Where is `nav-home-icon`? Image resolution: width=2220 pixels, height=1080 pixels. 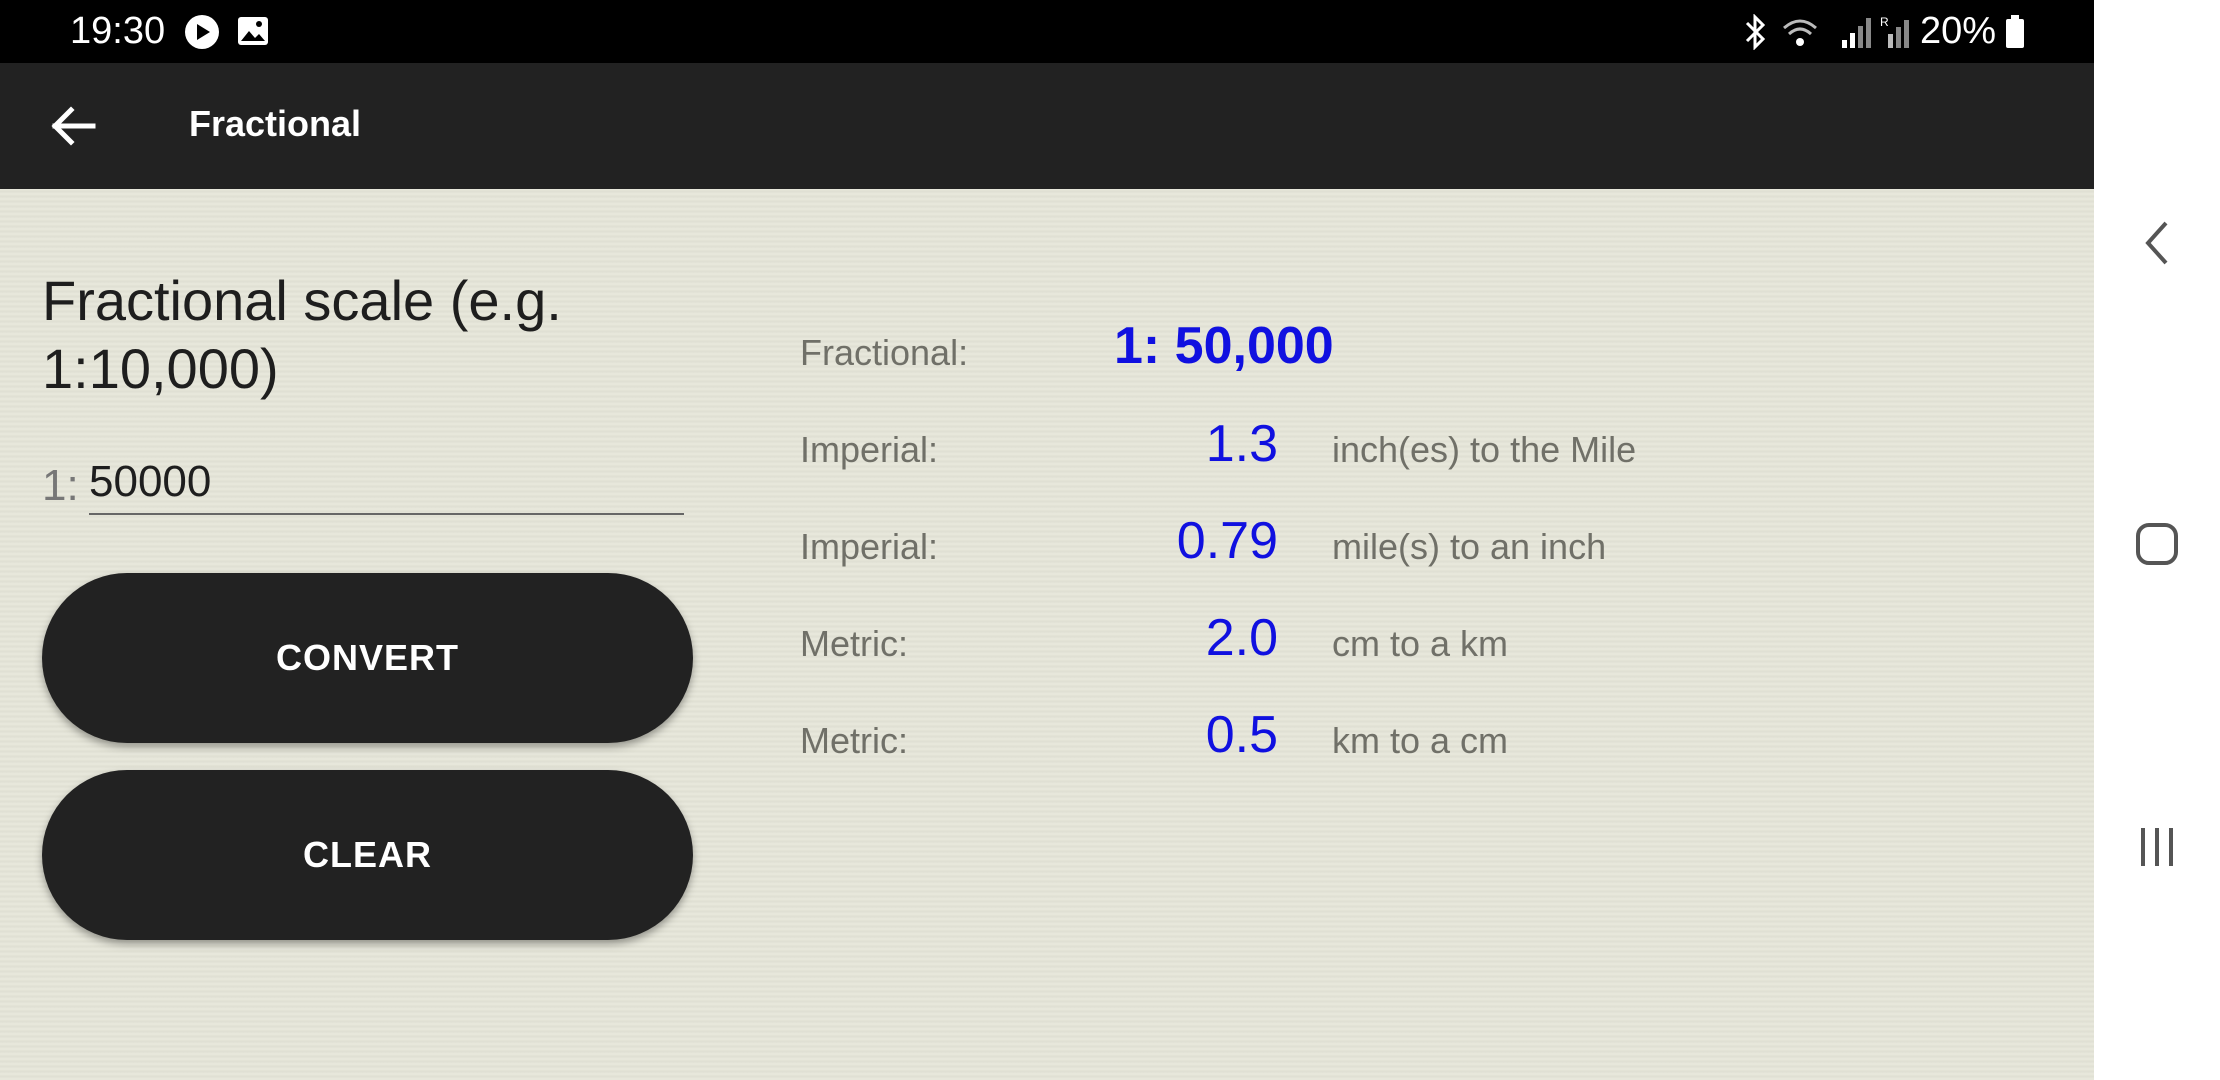
nav-home-icon is located at coordinates (2157, 544).